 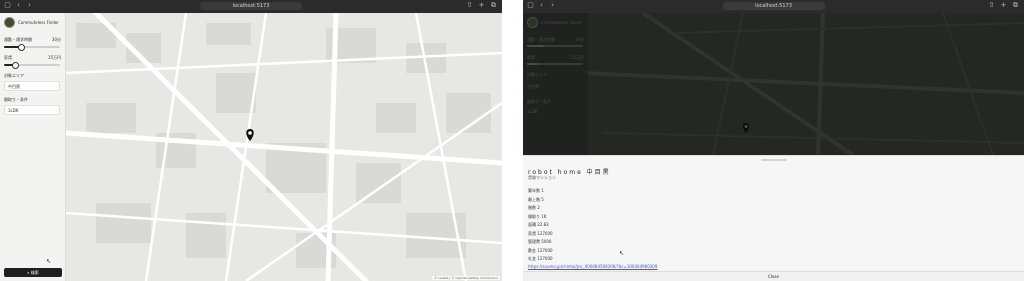 What do you see at coordinates (773, 160) in the screenshot?
I see `sheet-drag-handle` at bounding box center [773, 160].